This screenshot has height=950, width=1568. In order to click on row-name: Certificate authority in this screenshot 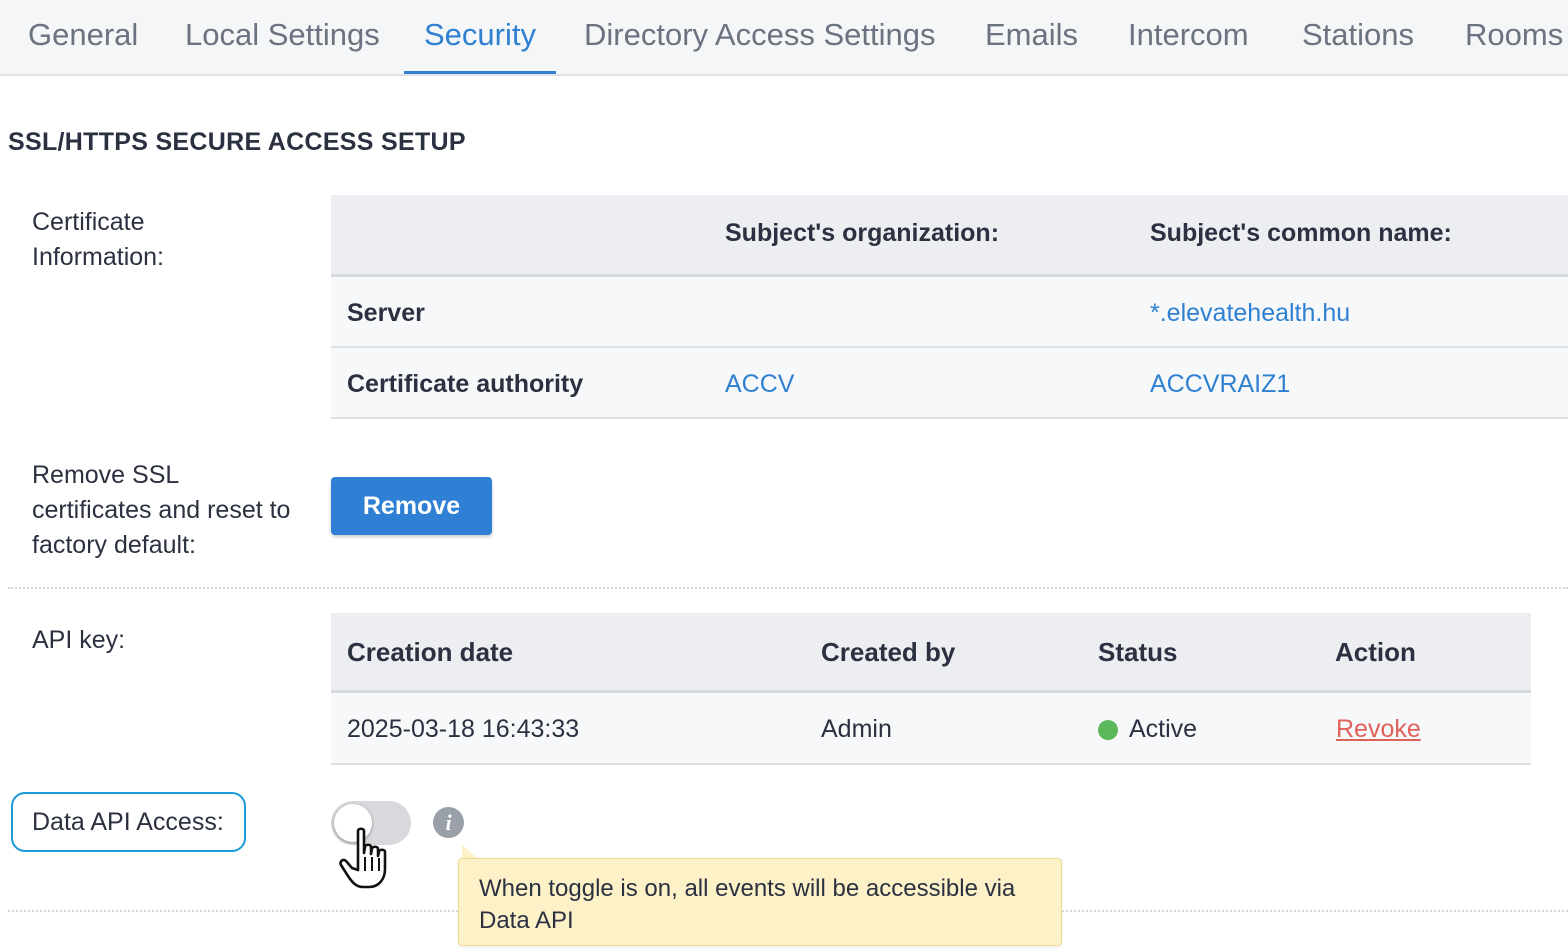, I will do `click(465, 384)`.